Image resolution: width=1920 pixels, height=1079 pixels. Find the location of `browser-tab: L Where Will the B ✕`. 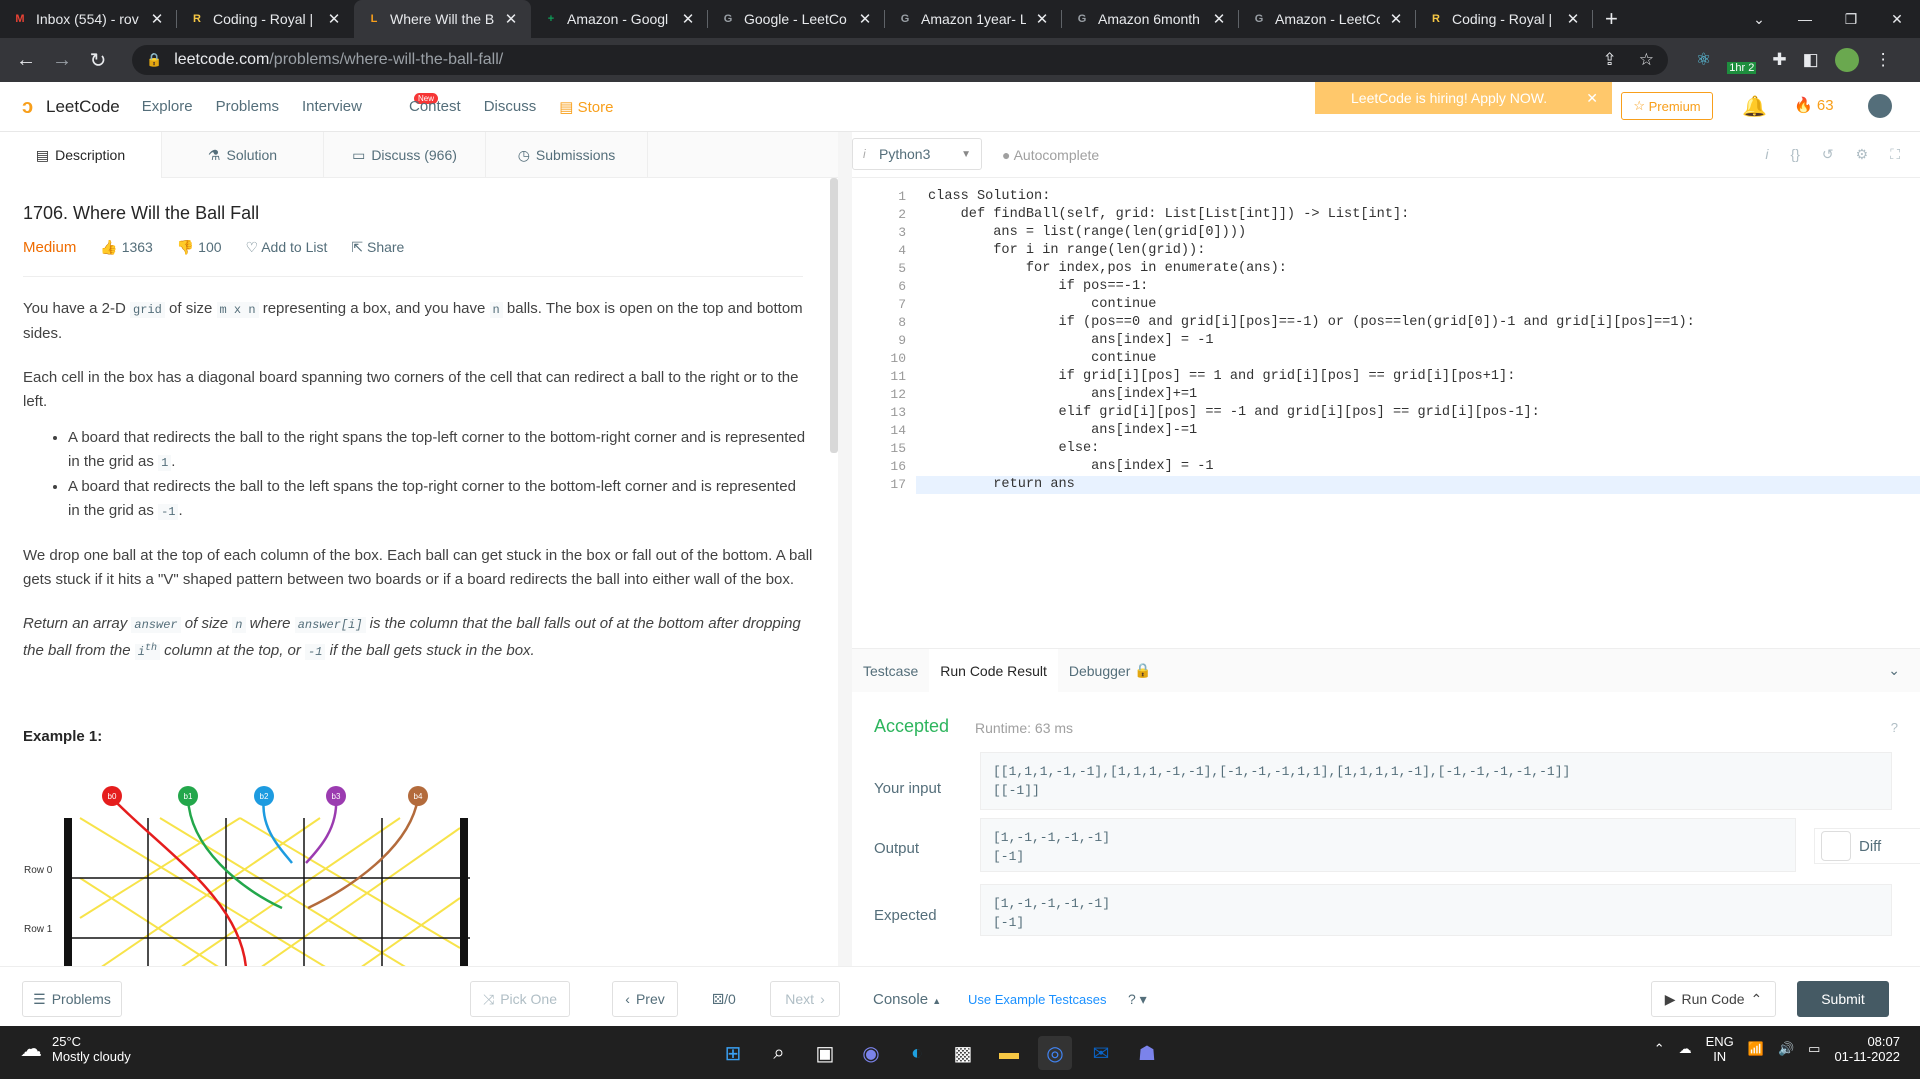

browser-tab: L Where Will the B ✕ is located at coordinates (442, 19).